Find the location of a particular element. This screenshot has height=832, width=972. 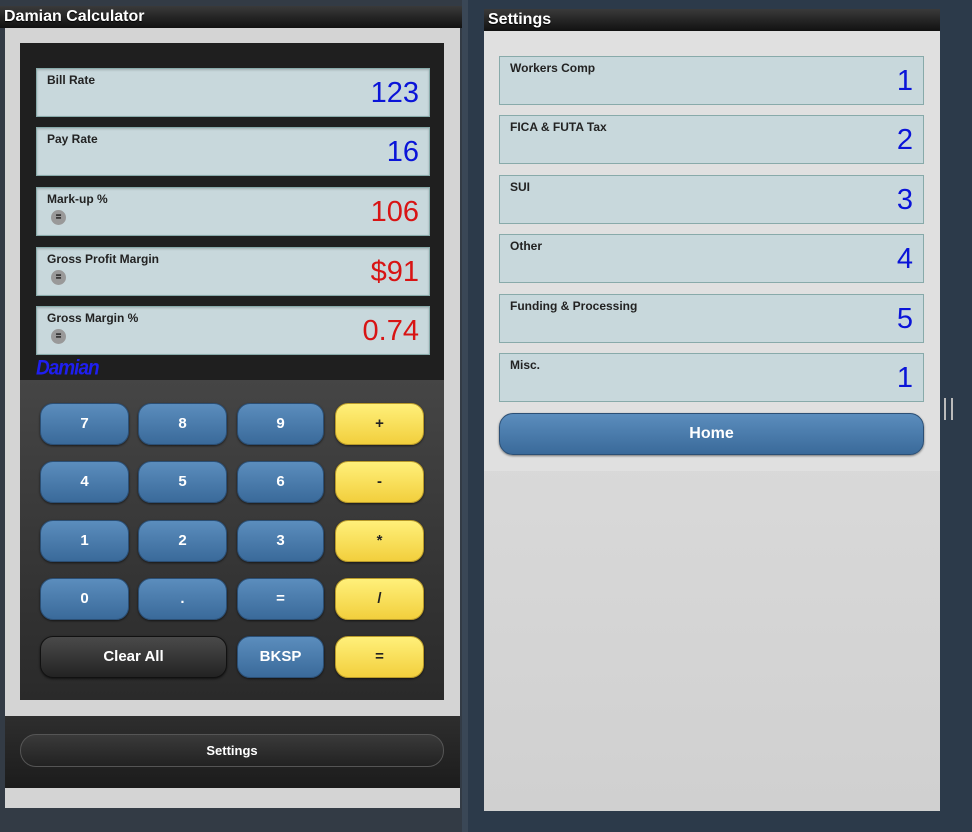

bill-rate-label: Bill Rate is located at coordinates (71, 80).